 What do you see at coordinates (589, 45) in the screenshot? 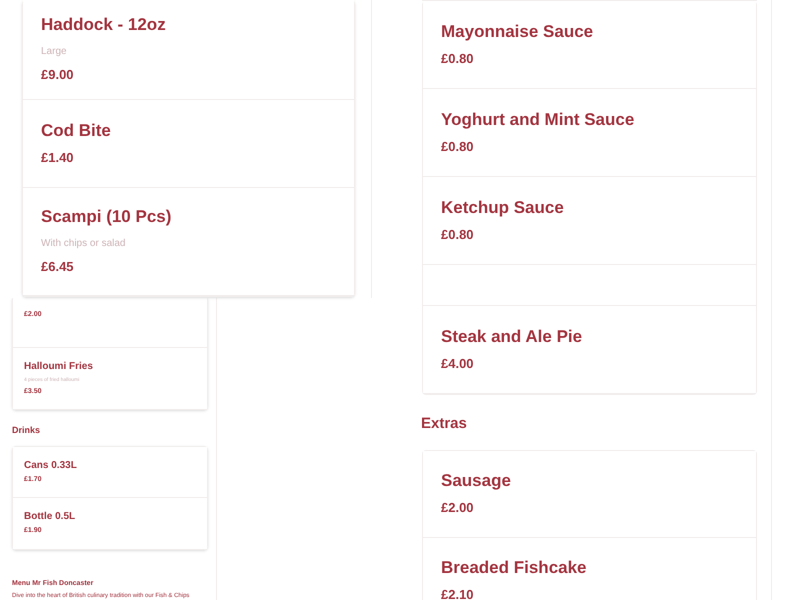
I see `menu-item-card: Mayonnaise Sauce £0.80` at bounding box center [589, 45].